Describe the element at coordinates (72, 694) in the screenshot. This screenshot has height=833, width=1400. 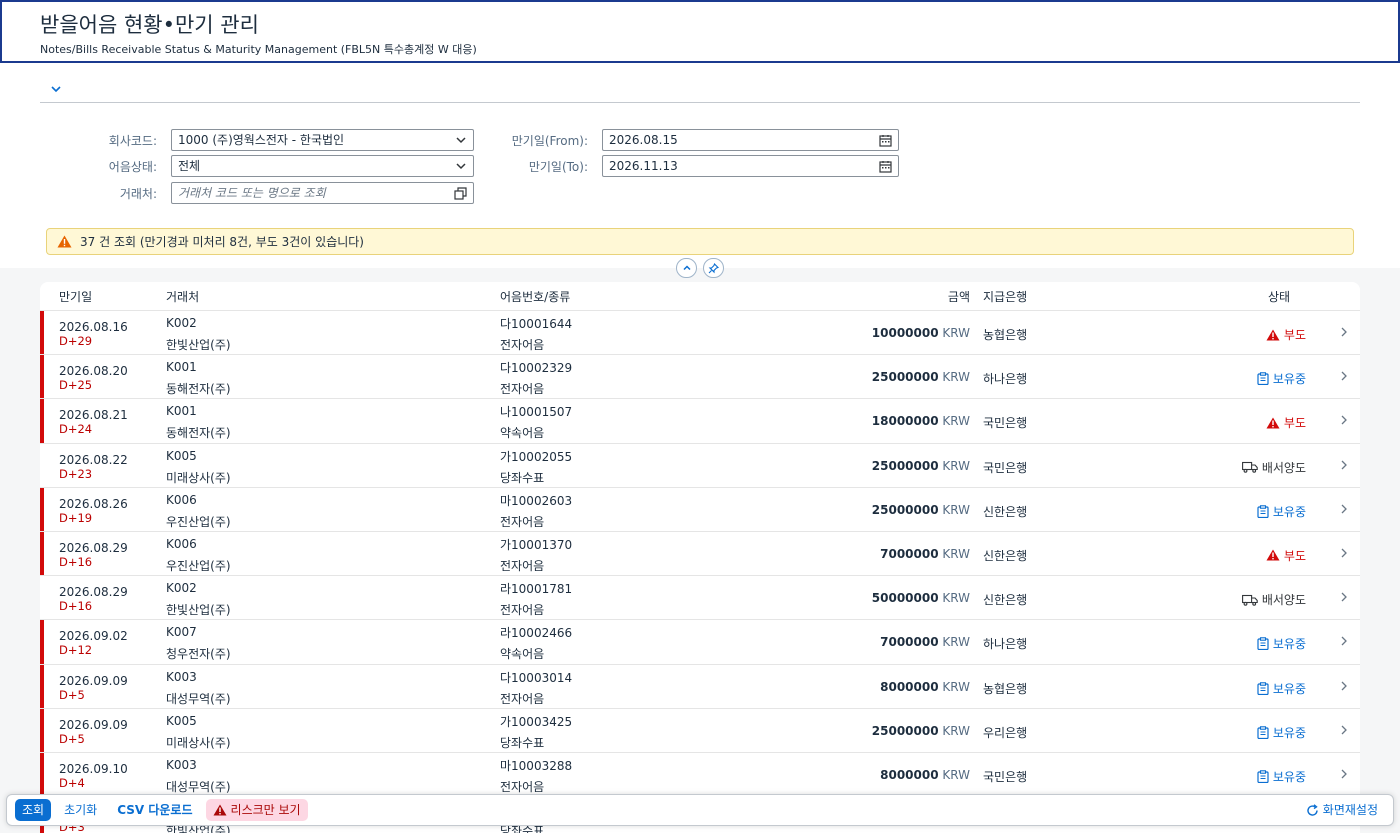
I see `days-overdue: D+5` at that location.